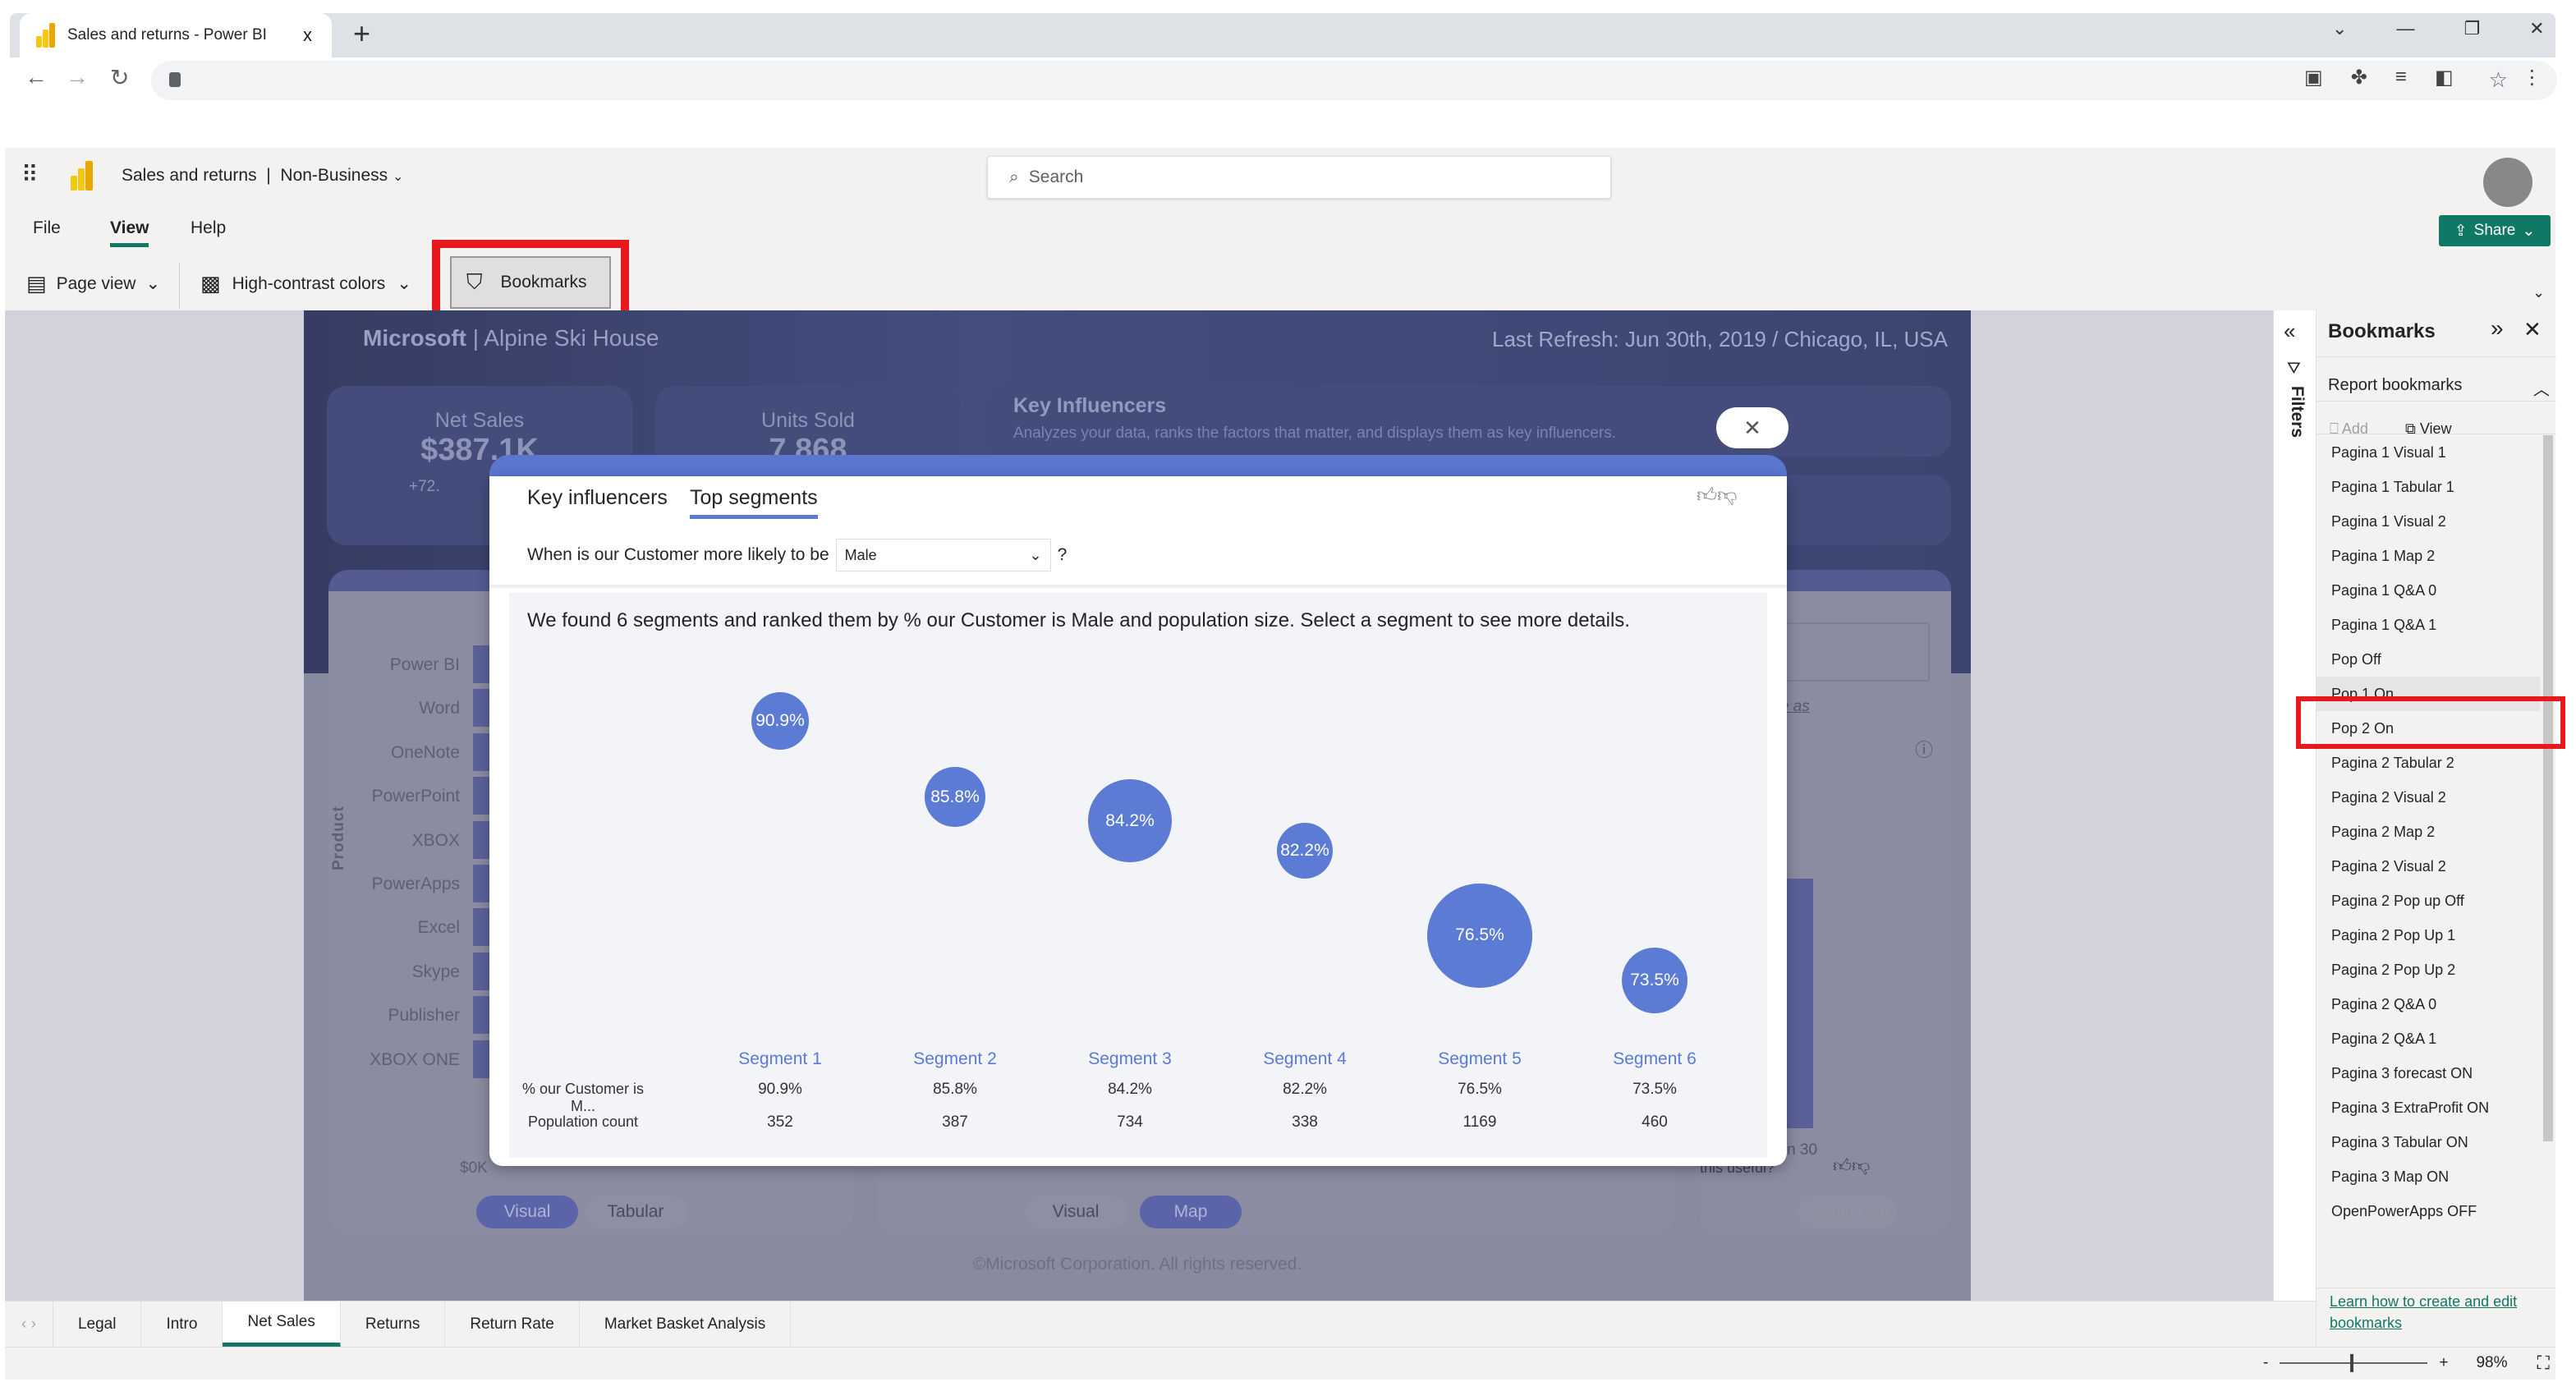  Describe the element at coordinates (2428, 763) in the screenshot. I see `bookmark-item: Pagina 2 Tabular 2` at that location.